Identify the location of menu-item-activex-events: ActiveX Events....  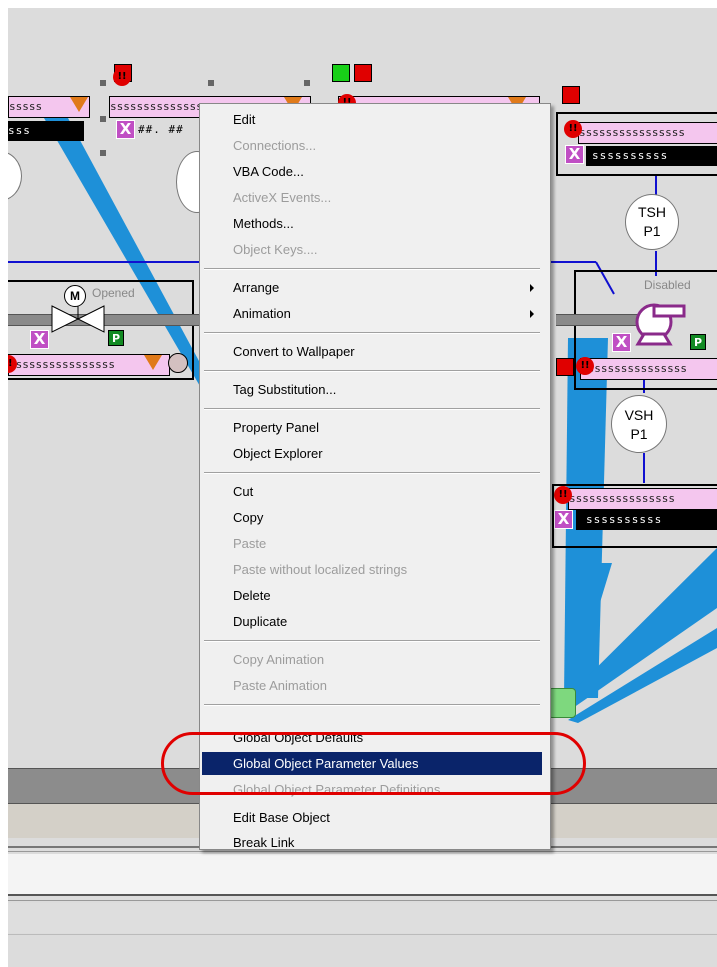
(372, 197).